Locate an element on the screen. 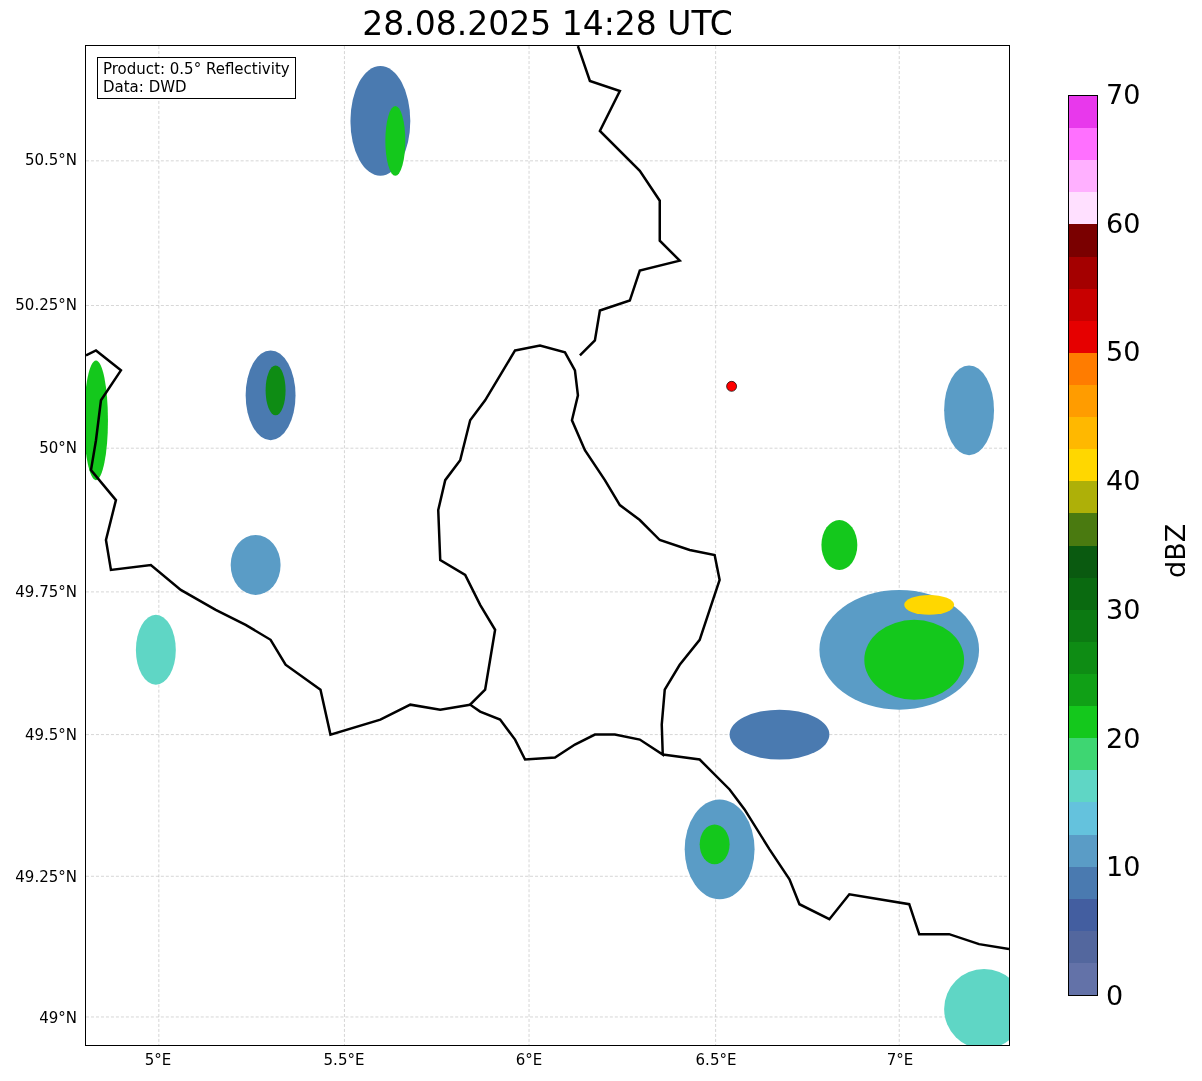 This screenshot has height=1081, width=1202. tick-label: 49.5°N is located at coordinates (50, 735).